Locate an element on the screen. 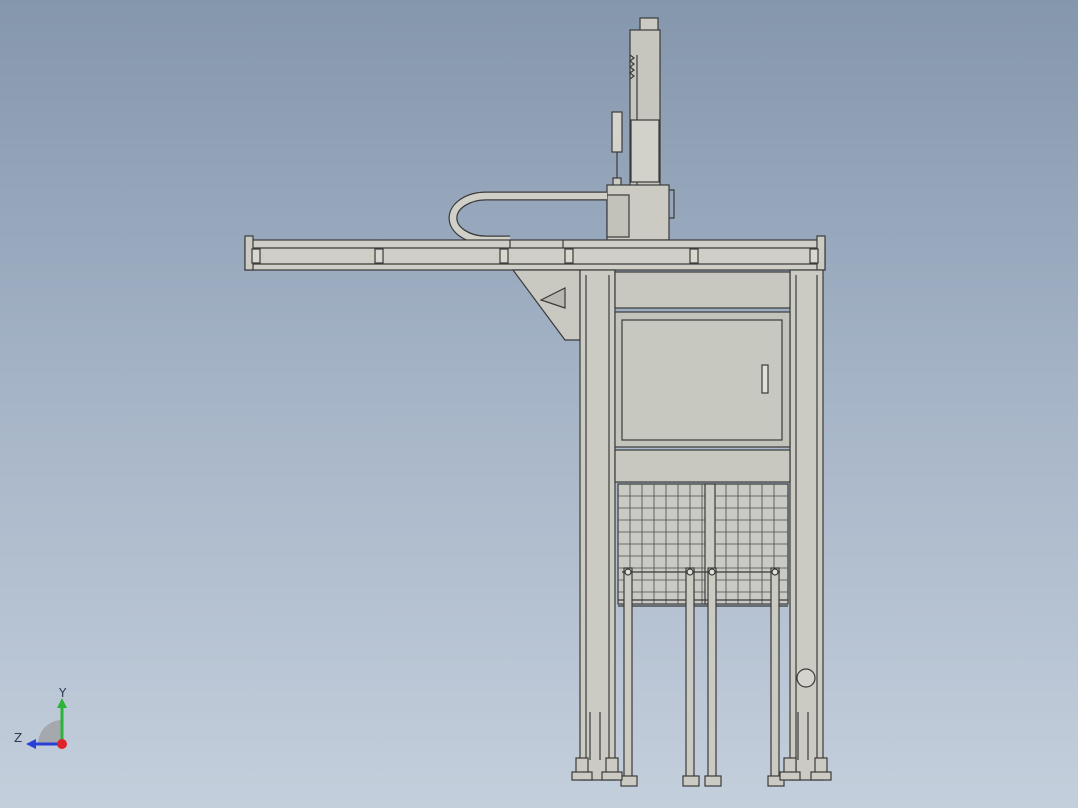 This screenshot has width=1078, height=808. beam-bracket is located at coordinates (546, 305).